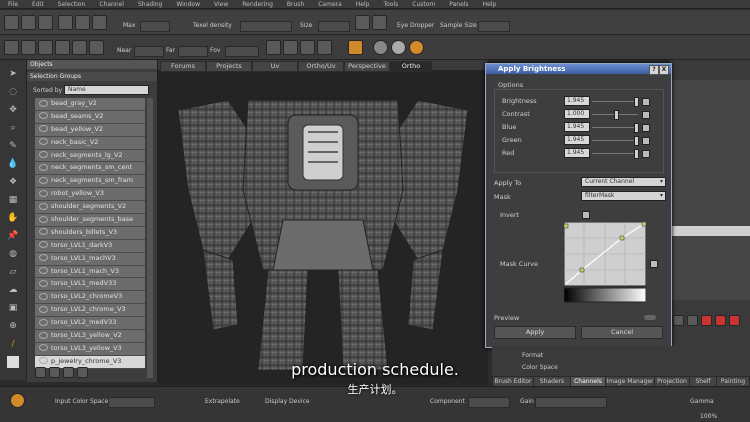  What do you see at coordinates (155, 26) in the screenshot?
I see `max-field` at bounding box center [155, 26].